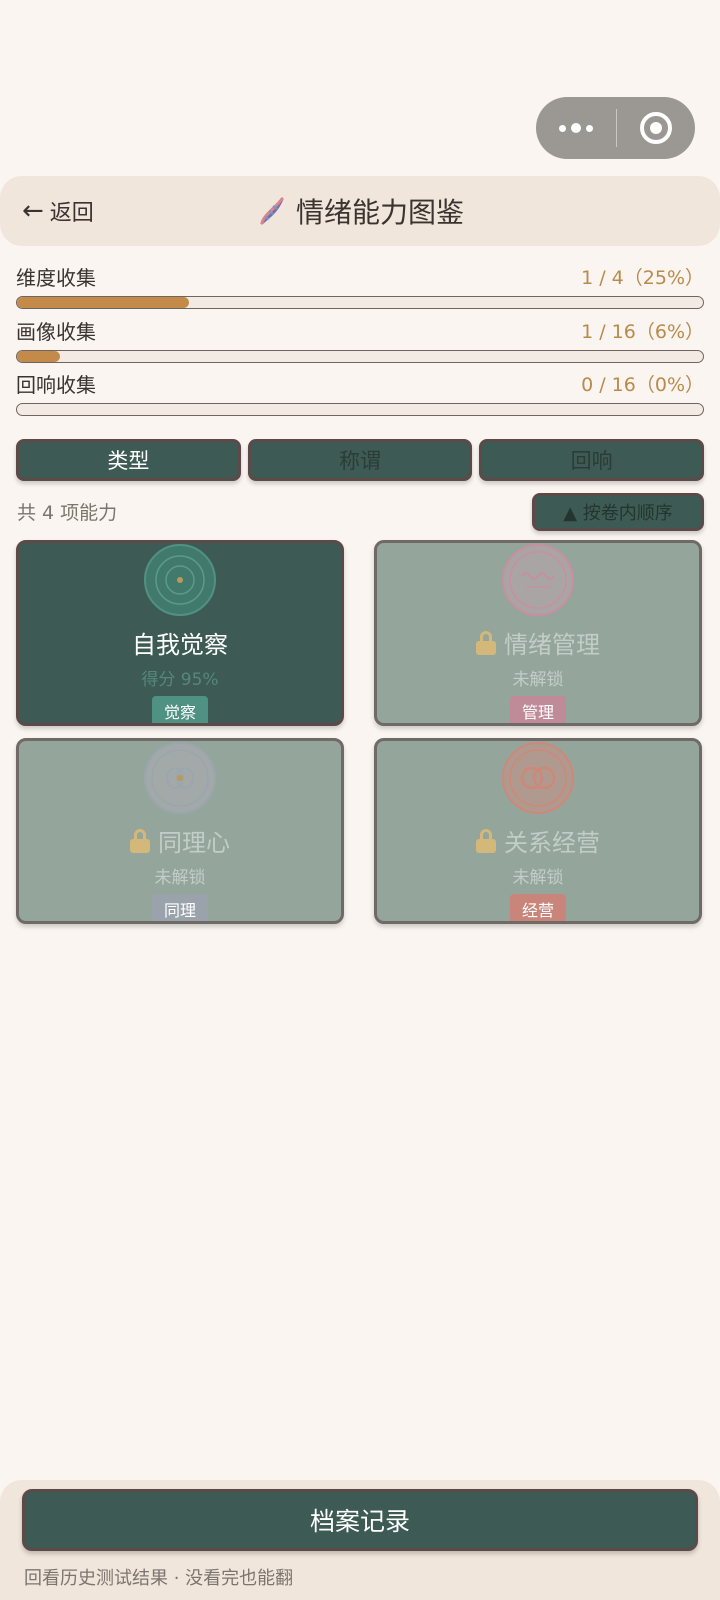 The height and width of the screenshot is (1600, 720). Describe the element at coordinates (159, 1578) in the screenshot. I see `records-hint: 回看历史测试结果 · 没看完也能翻` at that location.